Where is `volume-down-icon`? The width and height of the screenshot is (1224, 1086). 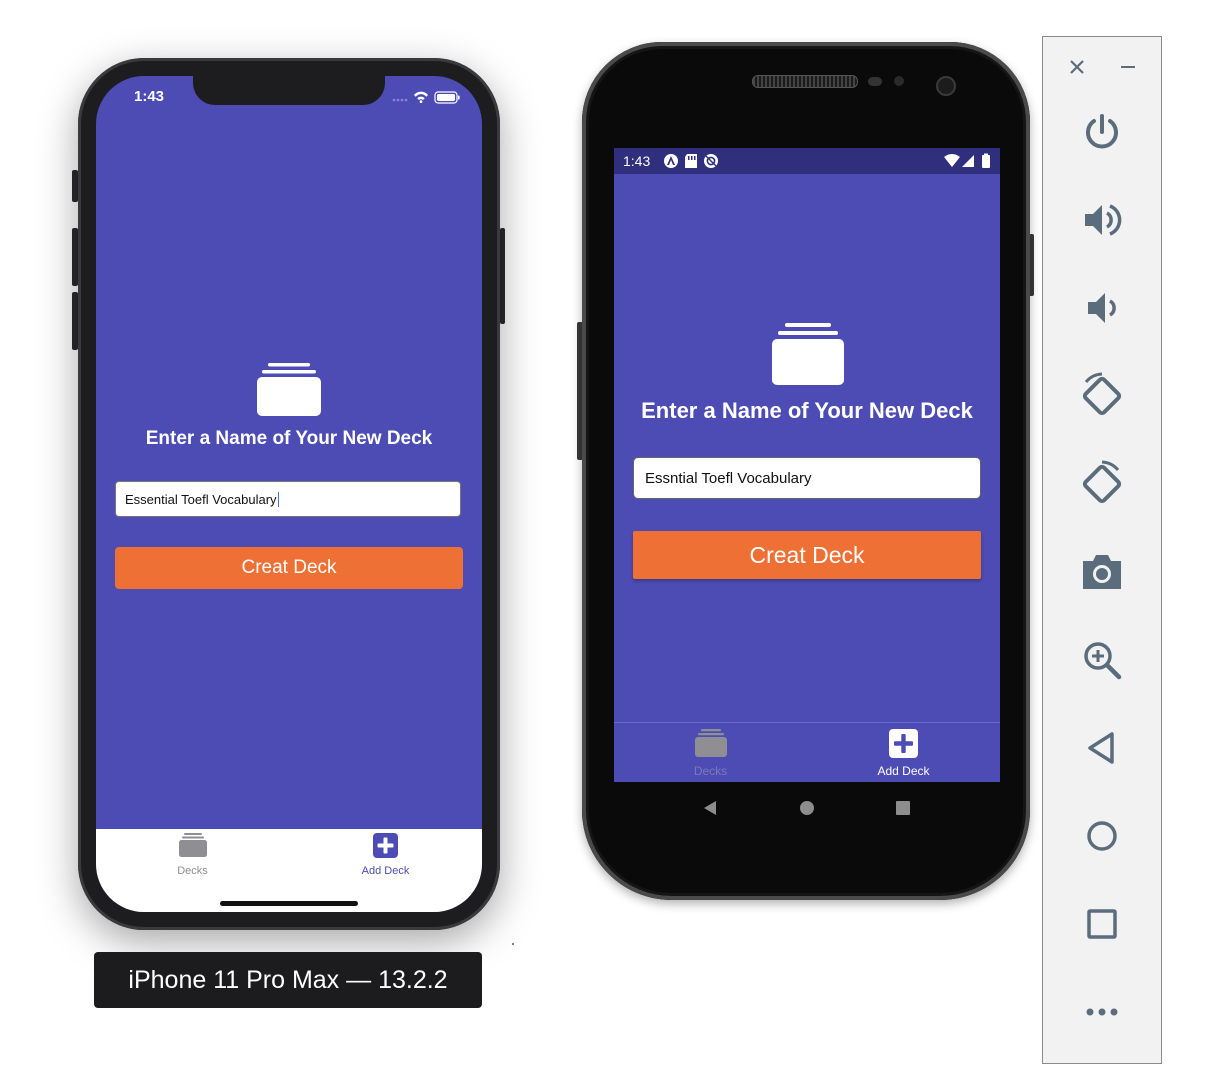
volume-down-icon is located at coordinates (1102, 308).